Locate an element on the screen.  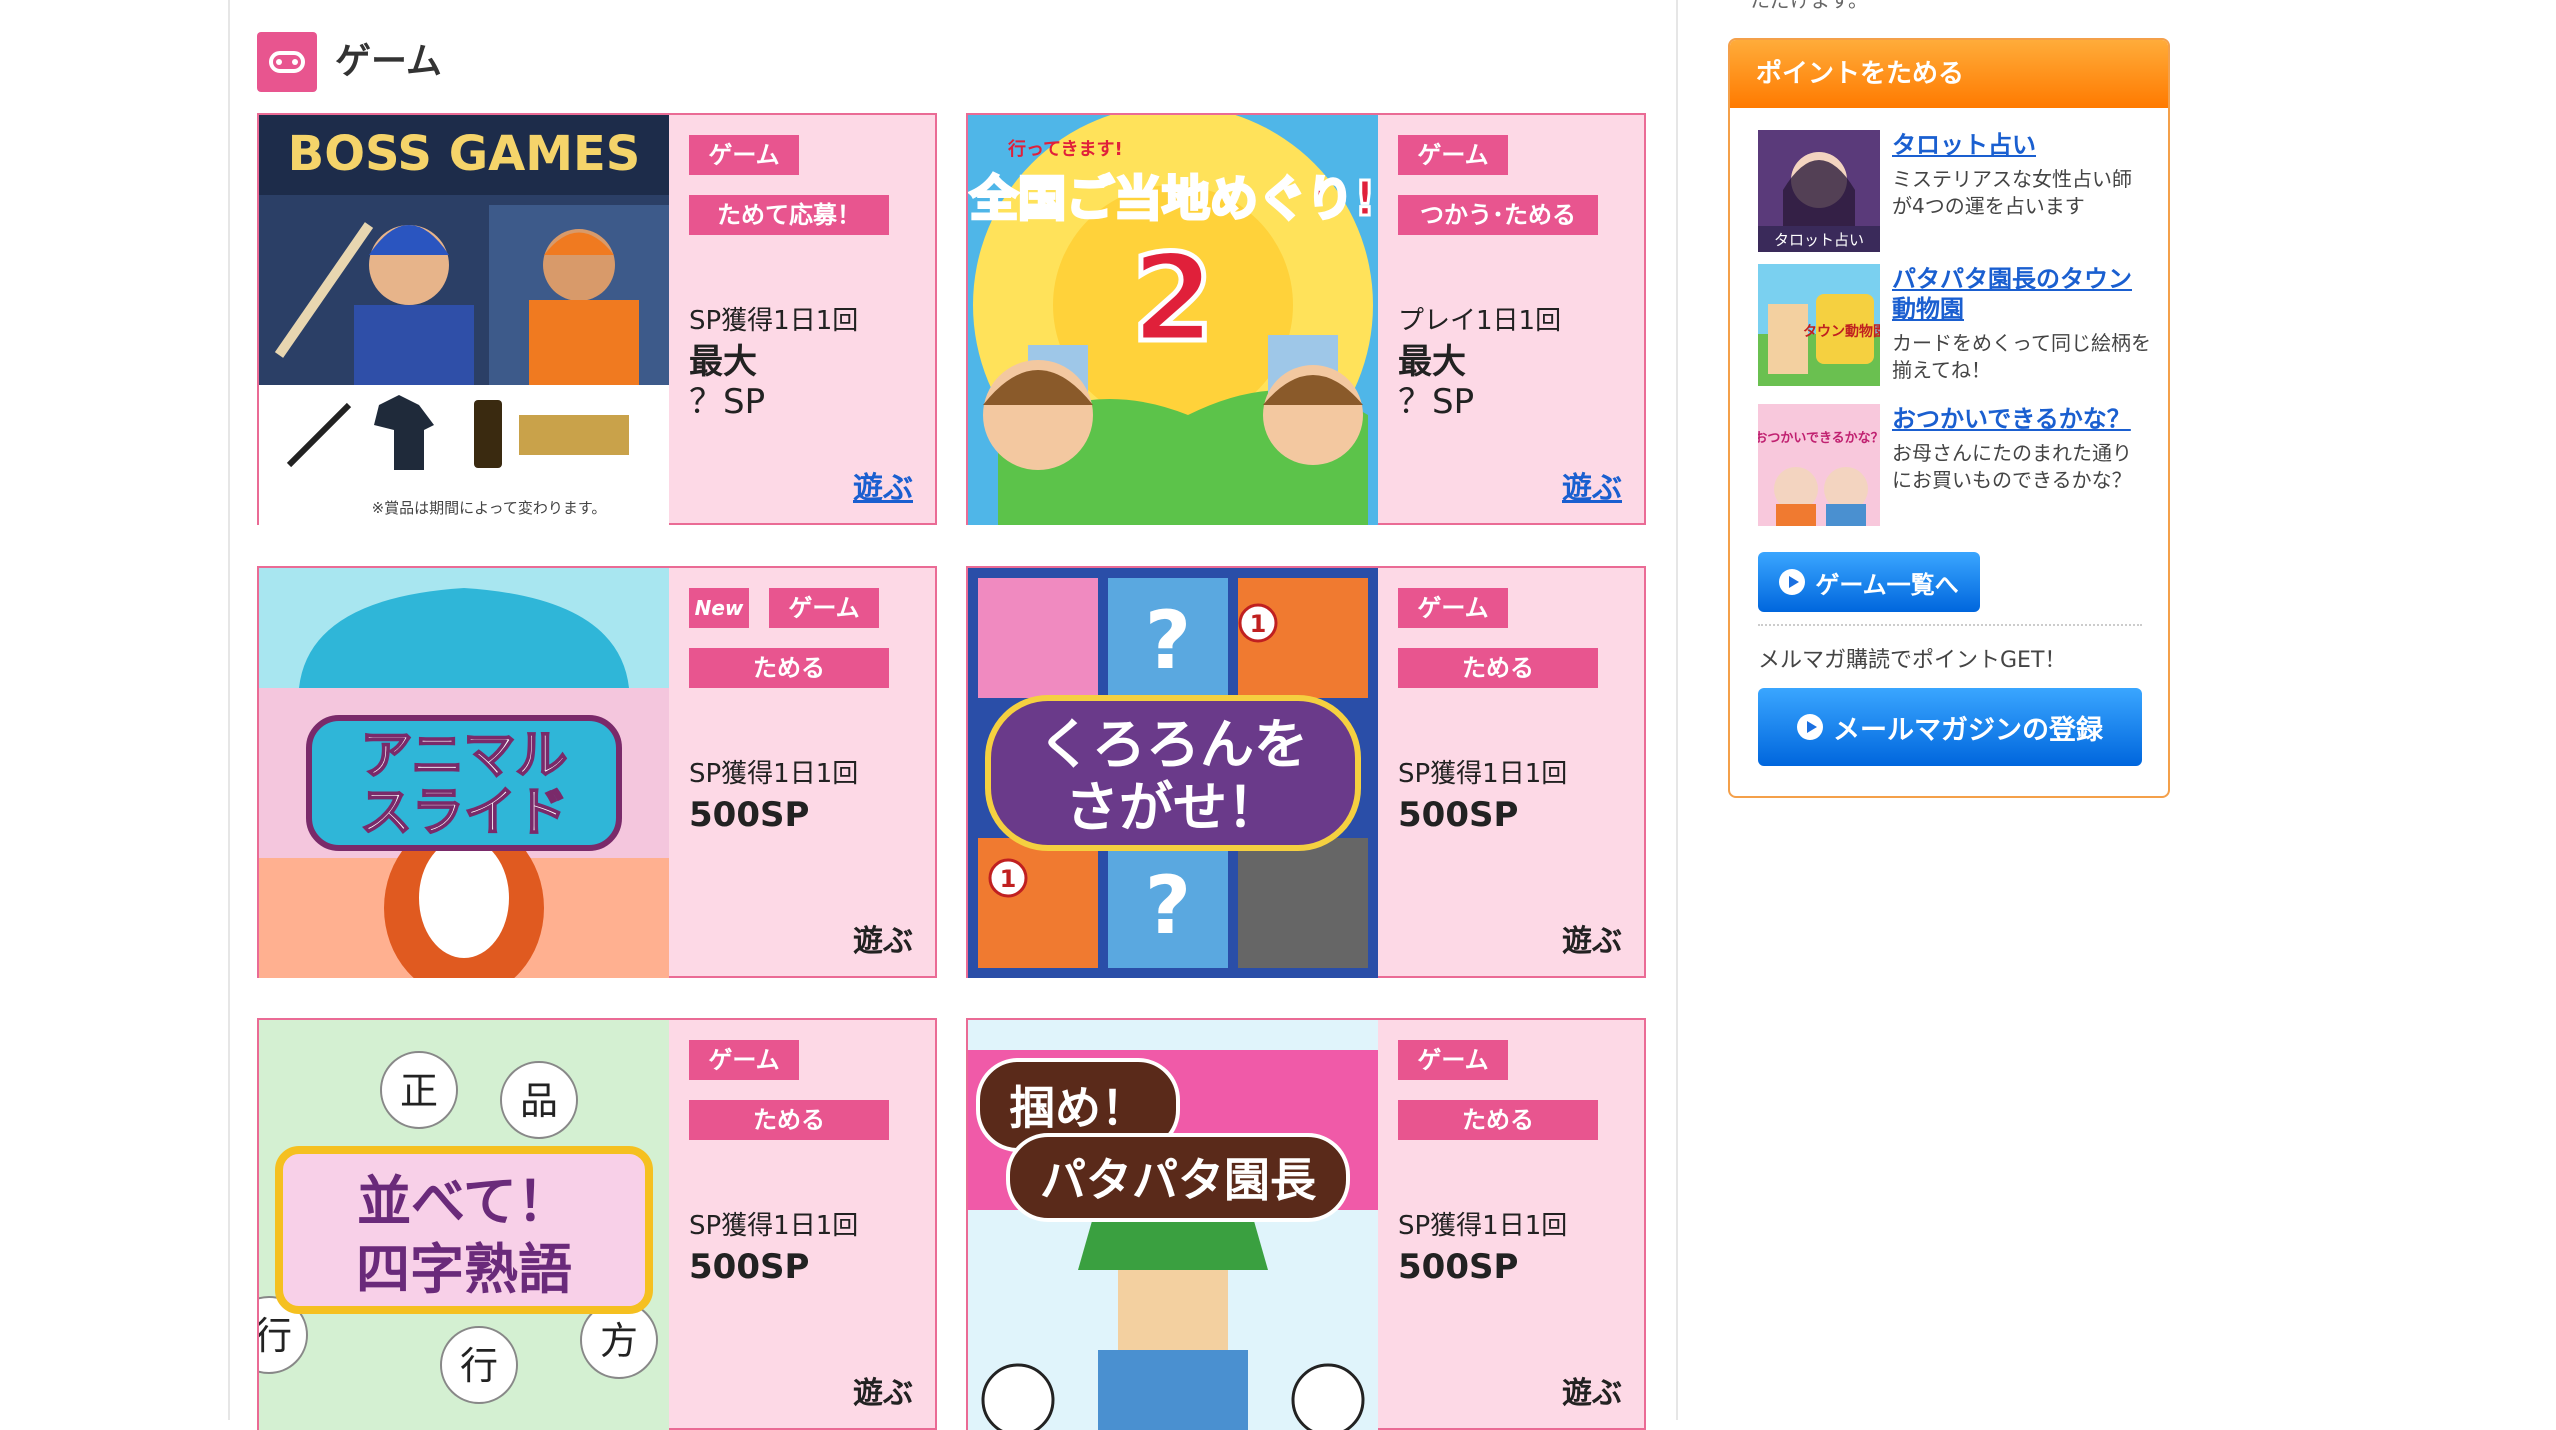
game-thumbnail: 全国ご当地めぐり! 2 行ってきます! is located at coordinates (1173, 320).